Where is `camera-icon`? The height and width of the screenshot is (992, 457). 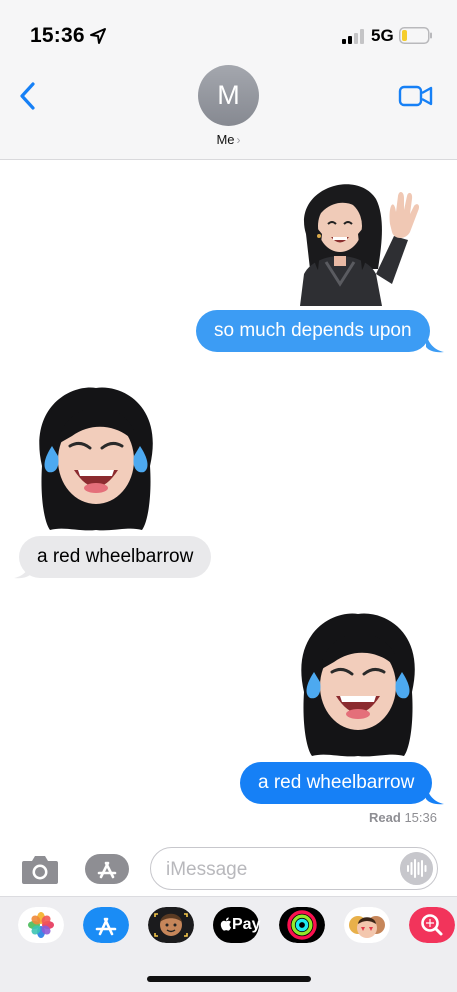 camera-icon is located at coordinates (40, 869).